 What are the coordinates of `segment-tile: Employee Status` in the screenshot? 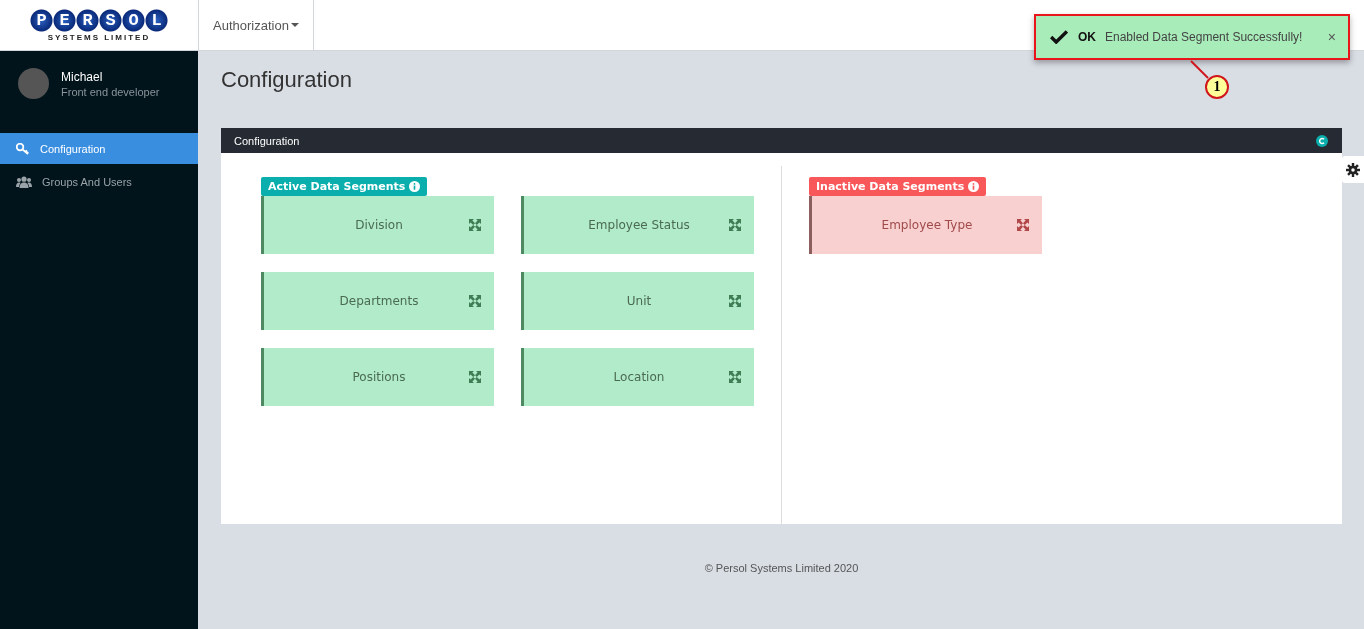 It's located at (637, 225).